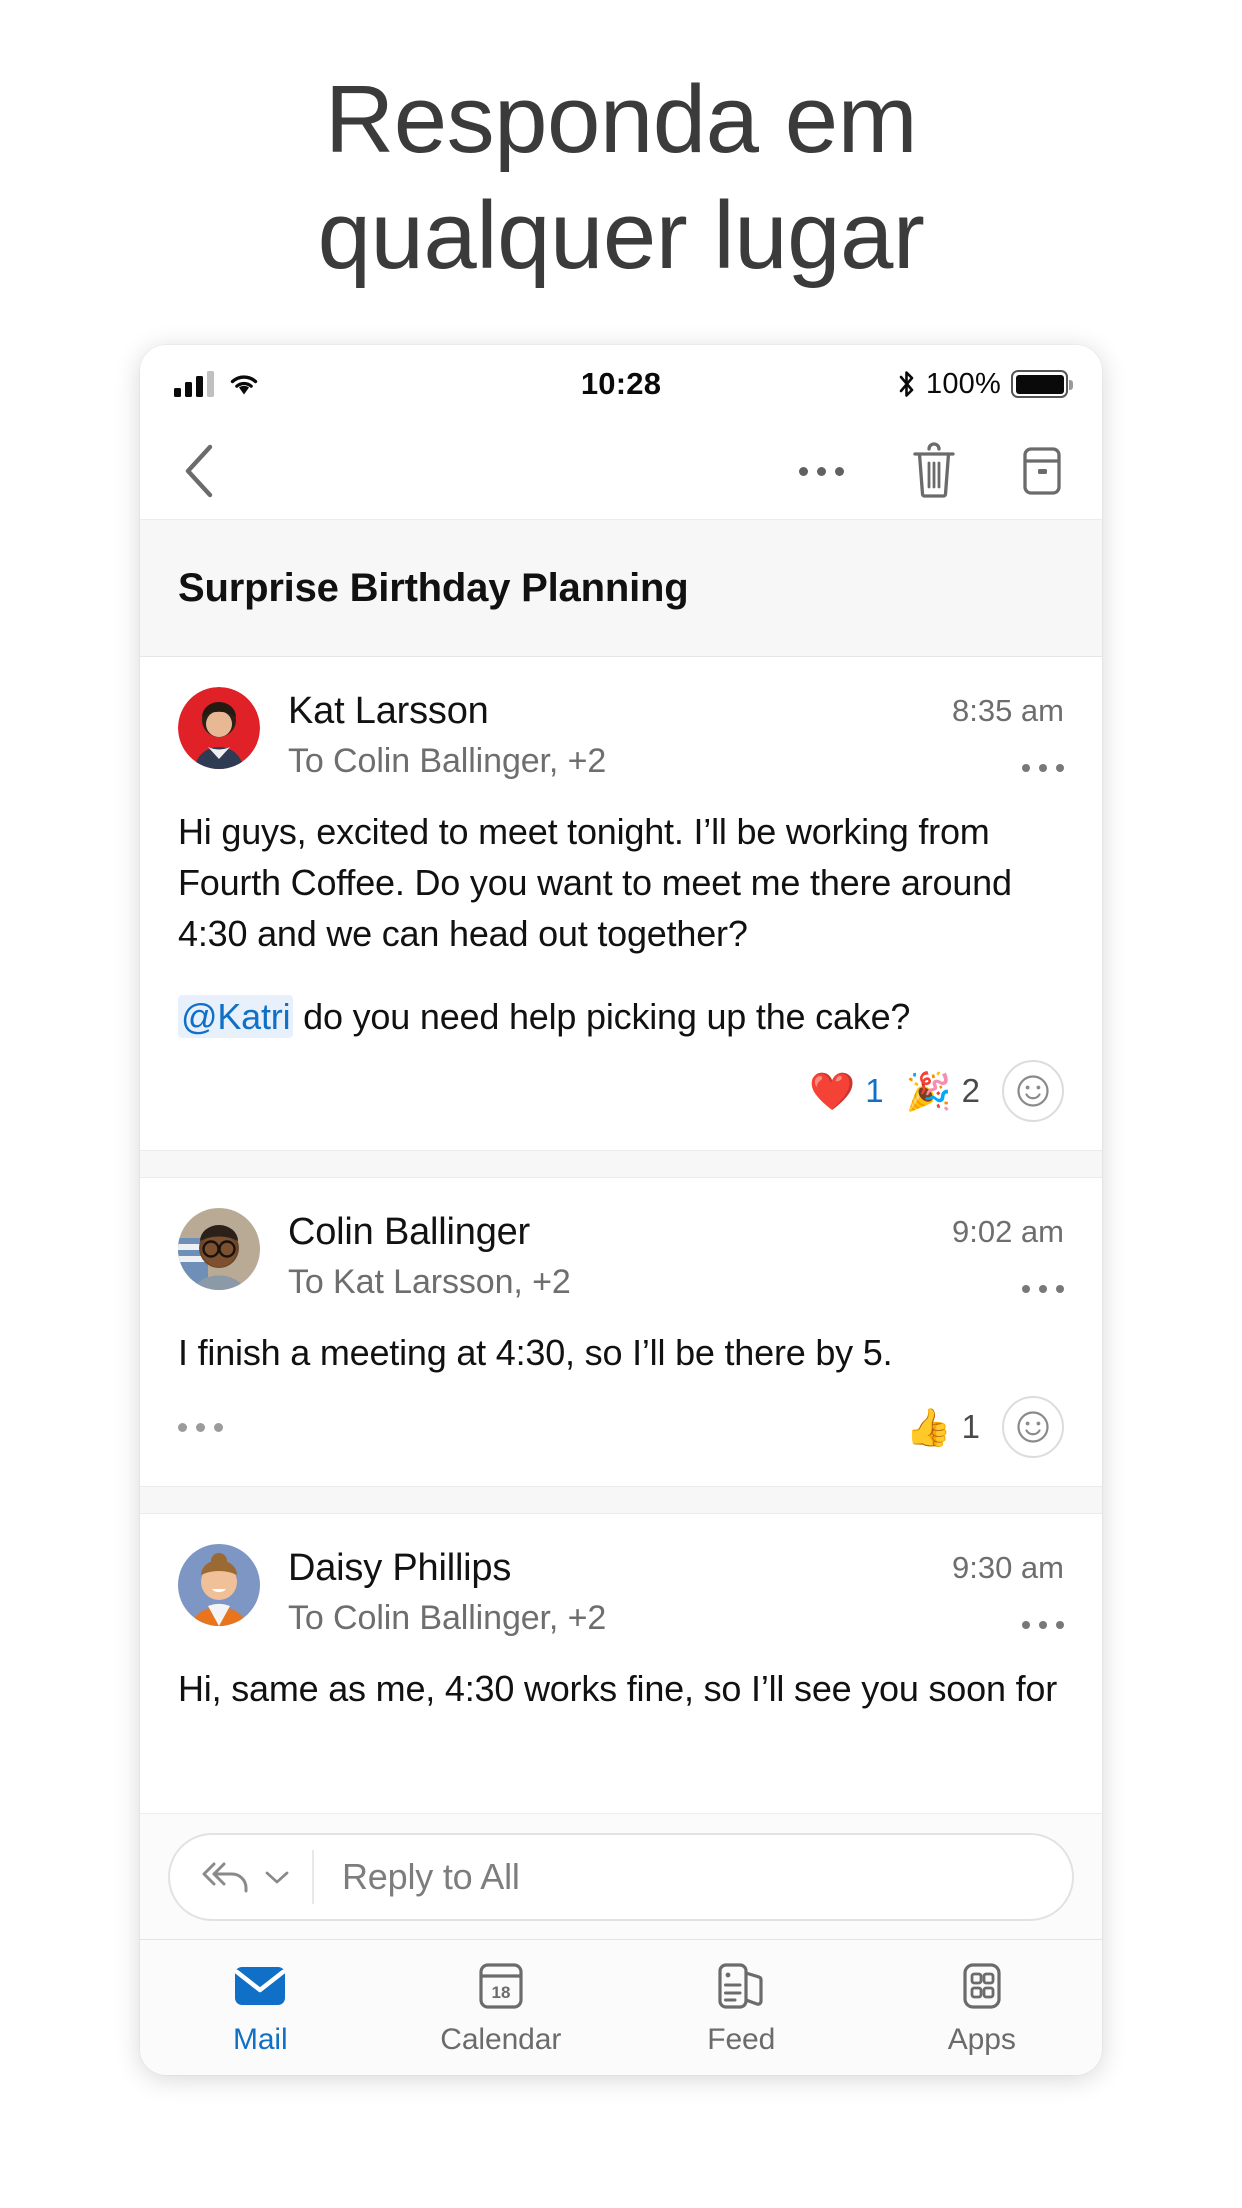 Image resolution: width=1242 pixels, height=2208 pixels. What do you see at coordinates (1007, 1567) in the screenshot?
I see `message-timestamp: 9:30 am` at bounding box center [1007, 1567].